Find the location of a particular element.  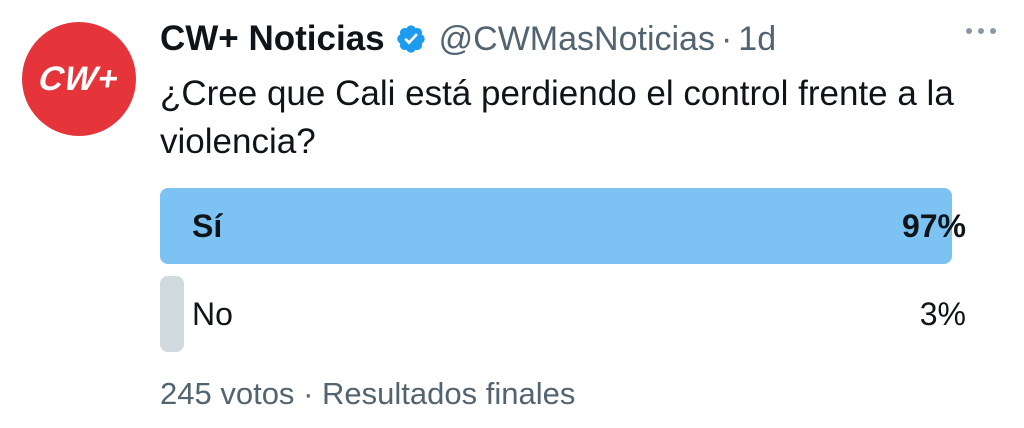

poll-option-label: No is located at coordinates (212, 313).